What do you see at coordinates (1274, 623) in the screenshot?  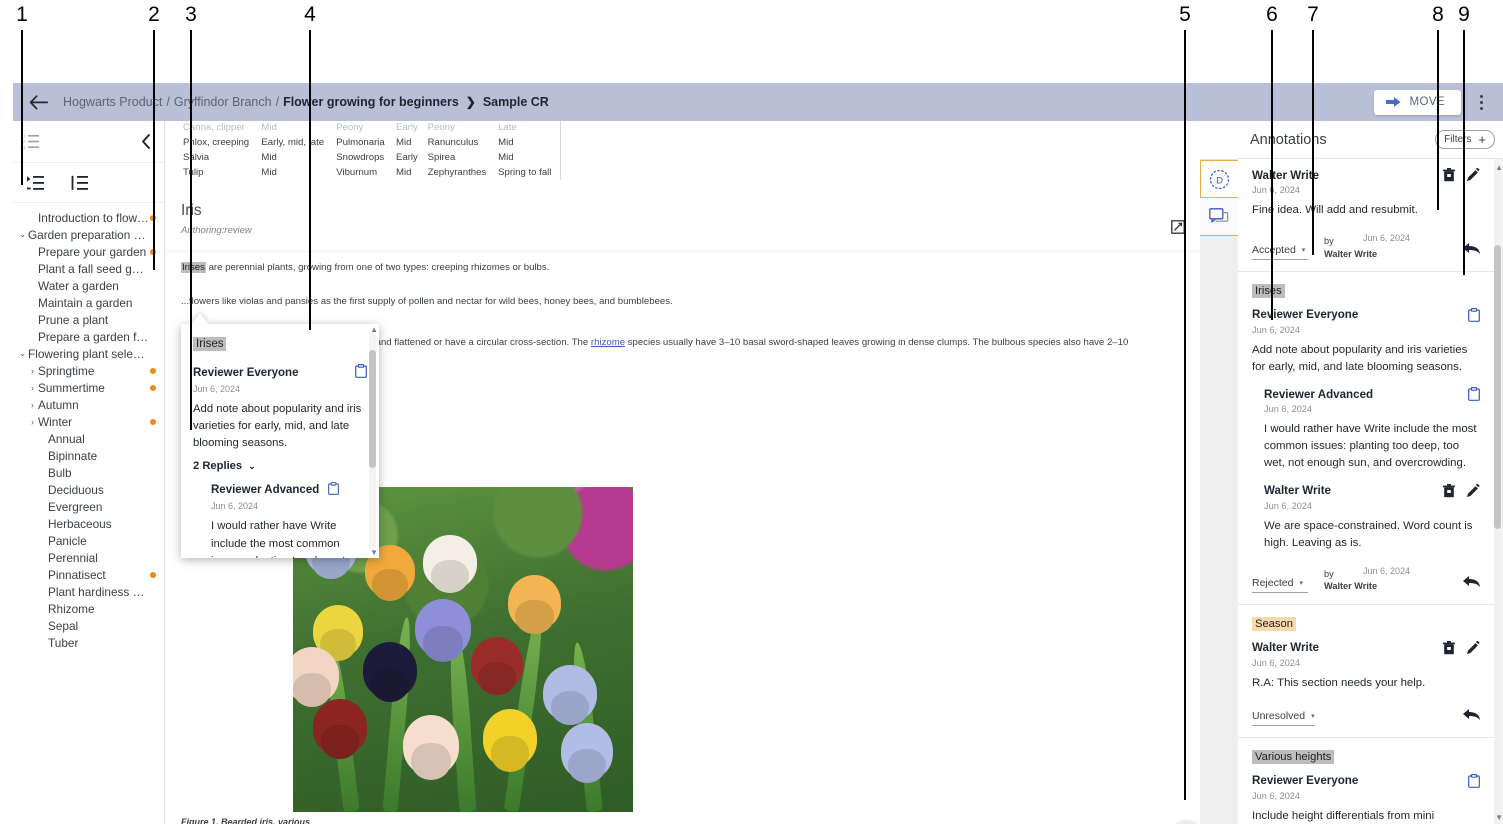 I see `annotation-anchor-text: Season` at bounding box center [1274, 623].